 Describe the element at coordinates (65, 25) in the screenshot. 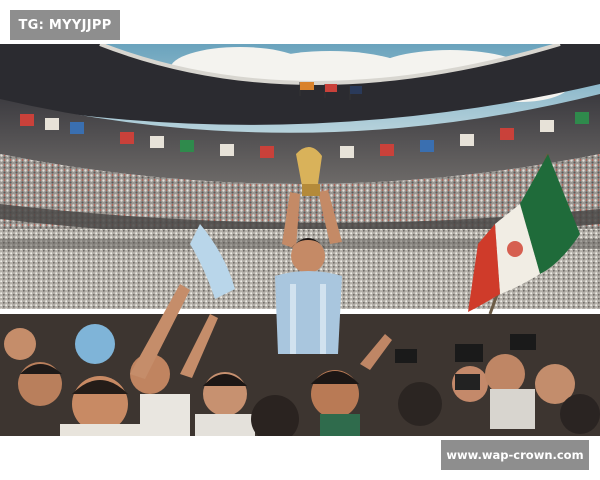

I see `watermark-top: TG: MYYJJPP` at that location.